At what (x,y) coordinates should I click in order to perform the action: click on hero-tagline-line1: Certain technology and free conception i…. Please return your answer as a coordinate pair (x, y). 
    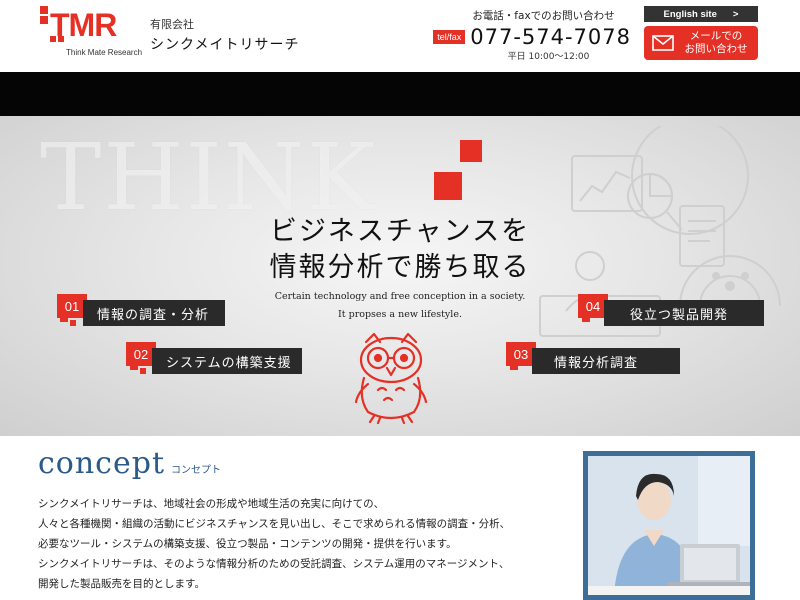
    Looking at the image, I should click on (400, 296).